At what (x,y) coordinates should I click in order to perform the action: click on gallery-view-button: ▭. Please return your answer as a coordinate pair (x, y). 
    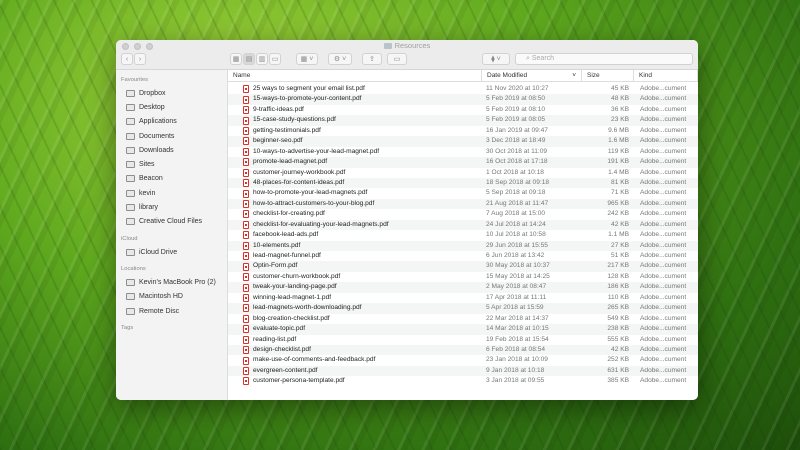
    Looking at the image, I should click on (275, 59).